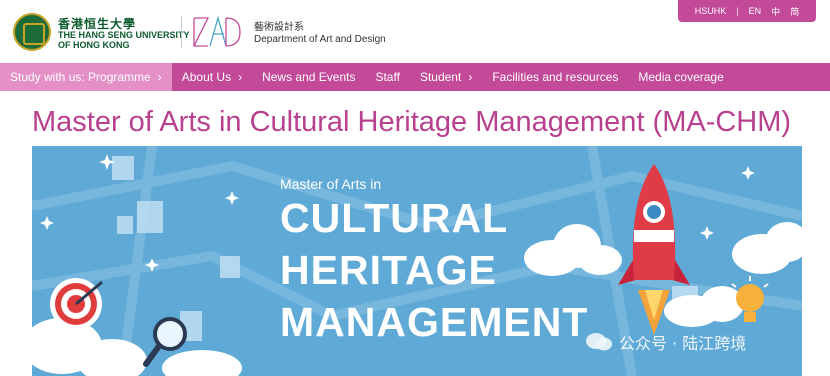  Describe the element at coordinates (279, 25) in the screenshot. I see `department-name-cn: 藝術設計系` at that location.